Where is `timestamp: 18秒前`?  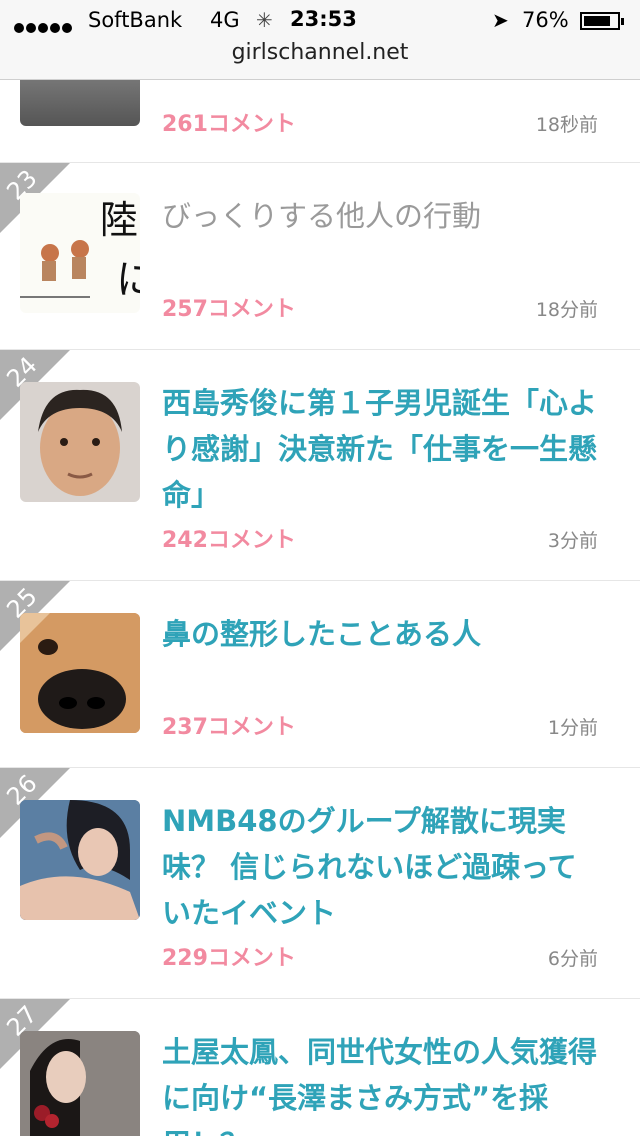
timestamp: 18秒前 is located at coordinates (566, 125).